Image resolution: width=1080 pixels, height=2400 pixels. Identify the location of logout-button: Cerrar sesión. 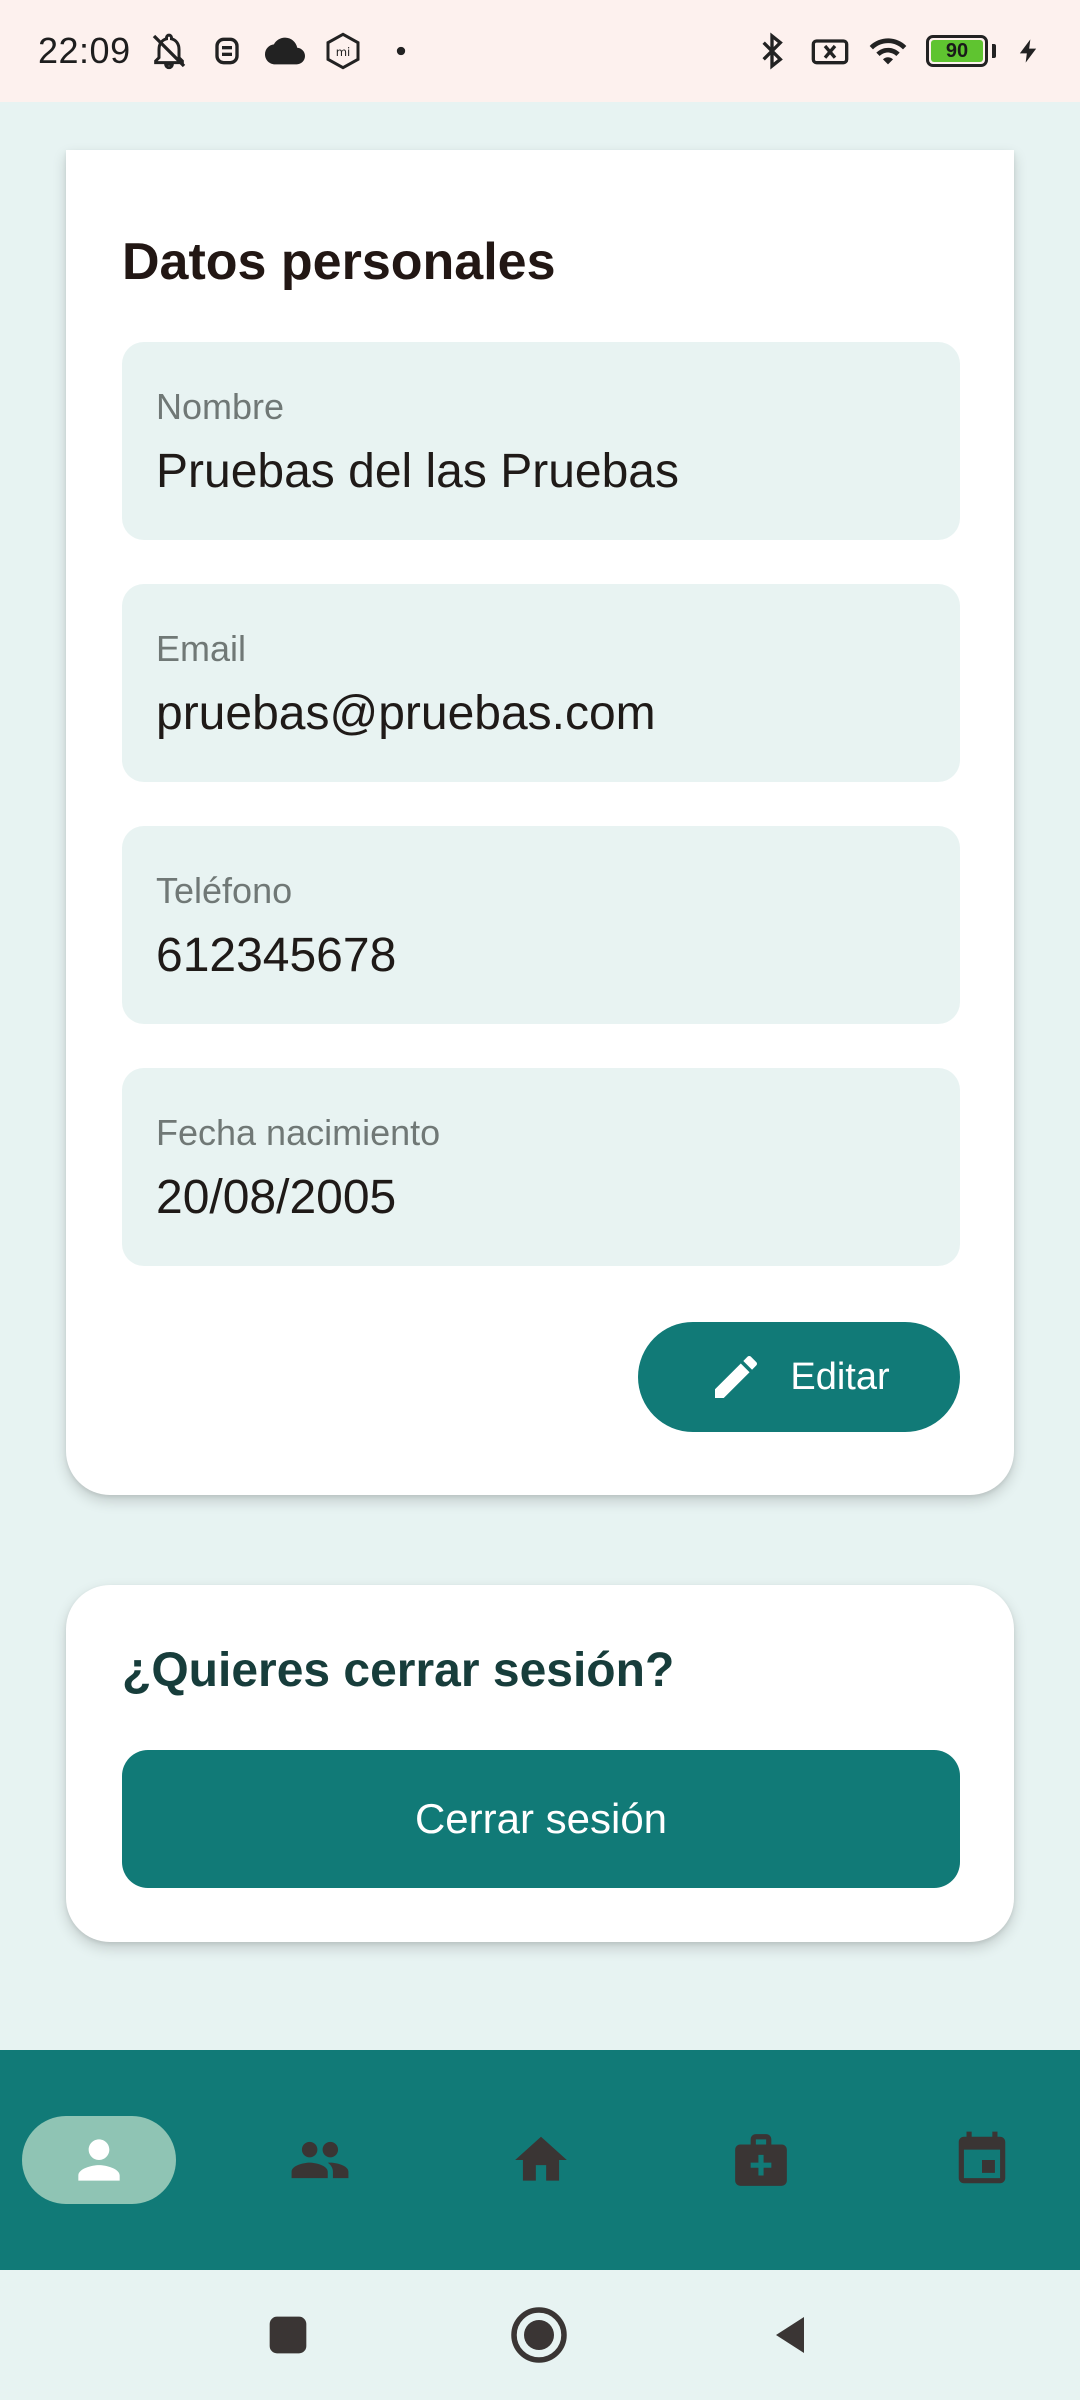
(541, 1819).